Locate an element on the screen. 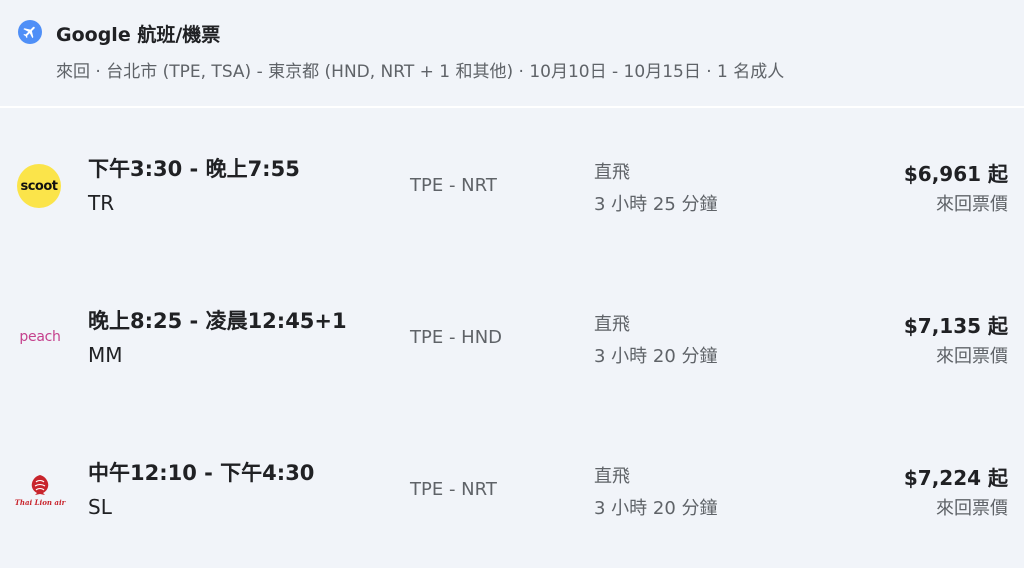 This screenshot has width=1024, height=568. airline-logo-text: scoot is located at coordinates (39, 186).